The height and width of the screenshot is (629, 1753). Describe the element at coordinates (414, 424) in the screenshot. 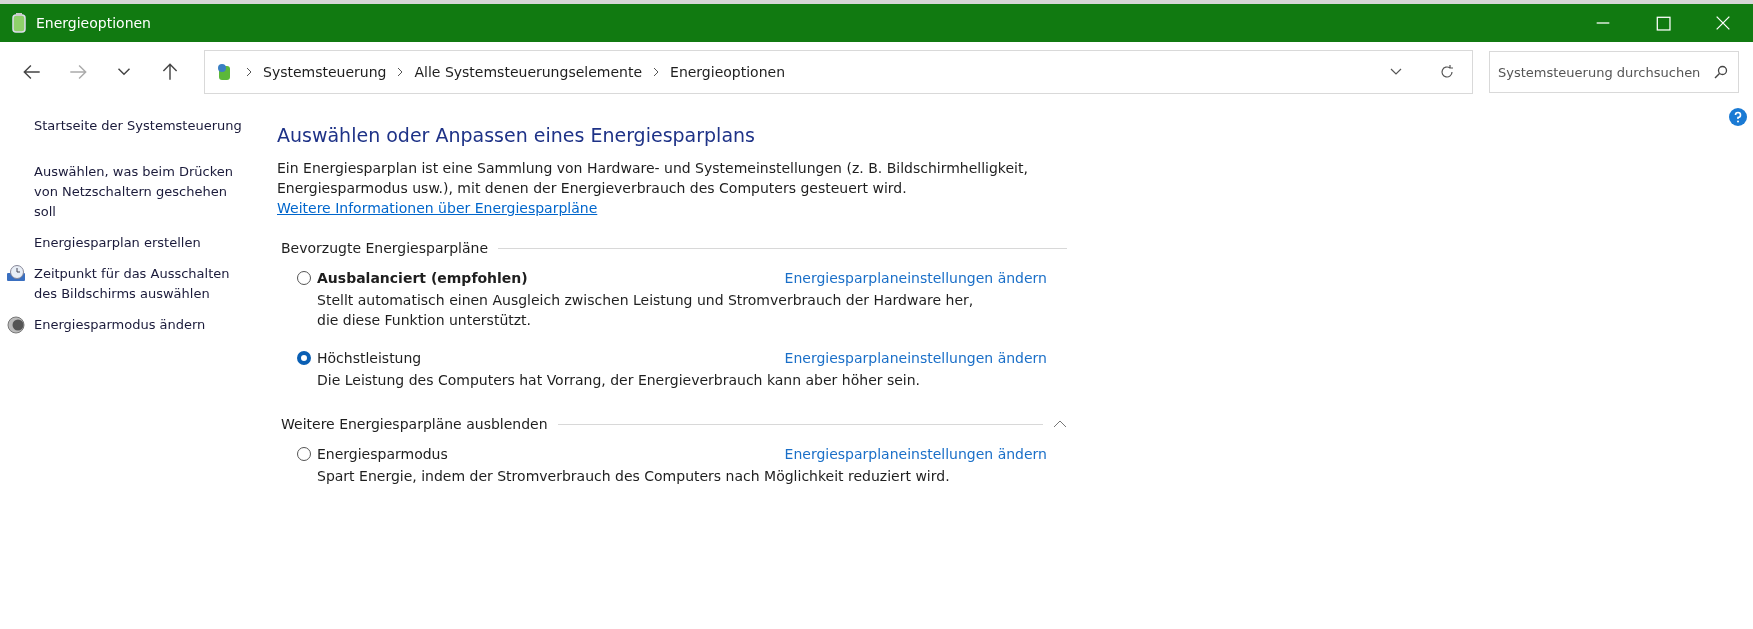

I see `section-toggle: Weitere Energiesparpläne ausblenden` at that location.